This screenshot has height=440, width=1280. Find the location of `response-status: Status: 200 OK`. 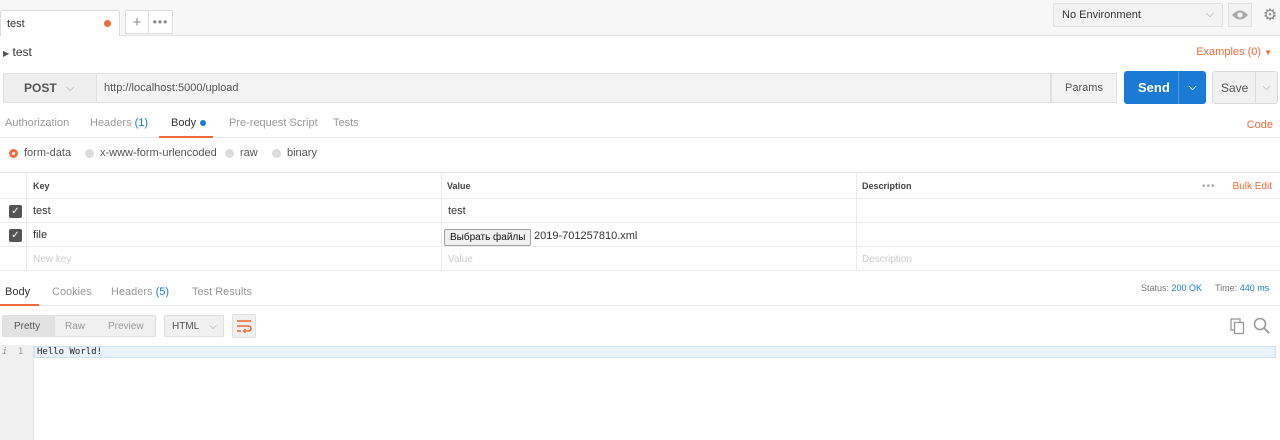

response-status: Status: 200 OK is located at coordinates (1171, 288).